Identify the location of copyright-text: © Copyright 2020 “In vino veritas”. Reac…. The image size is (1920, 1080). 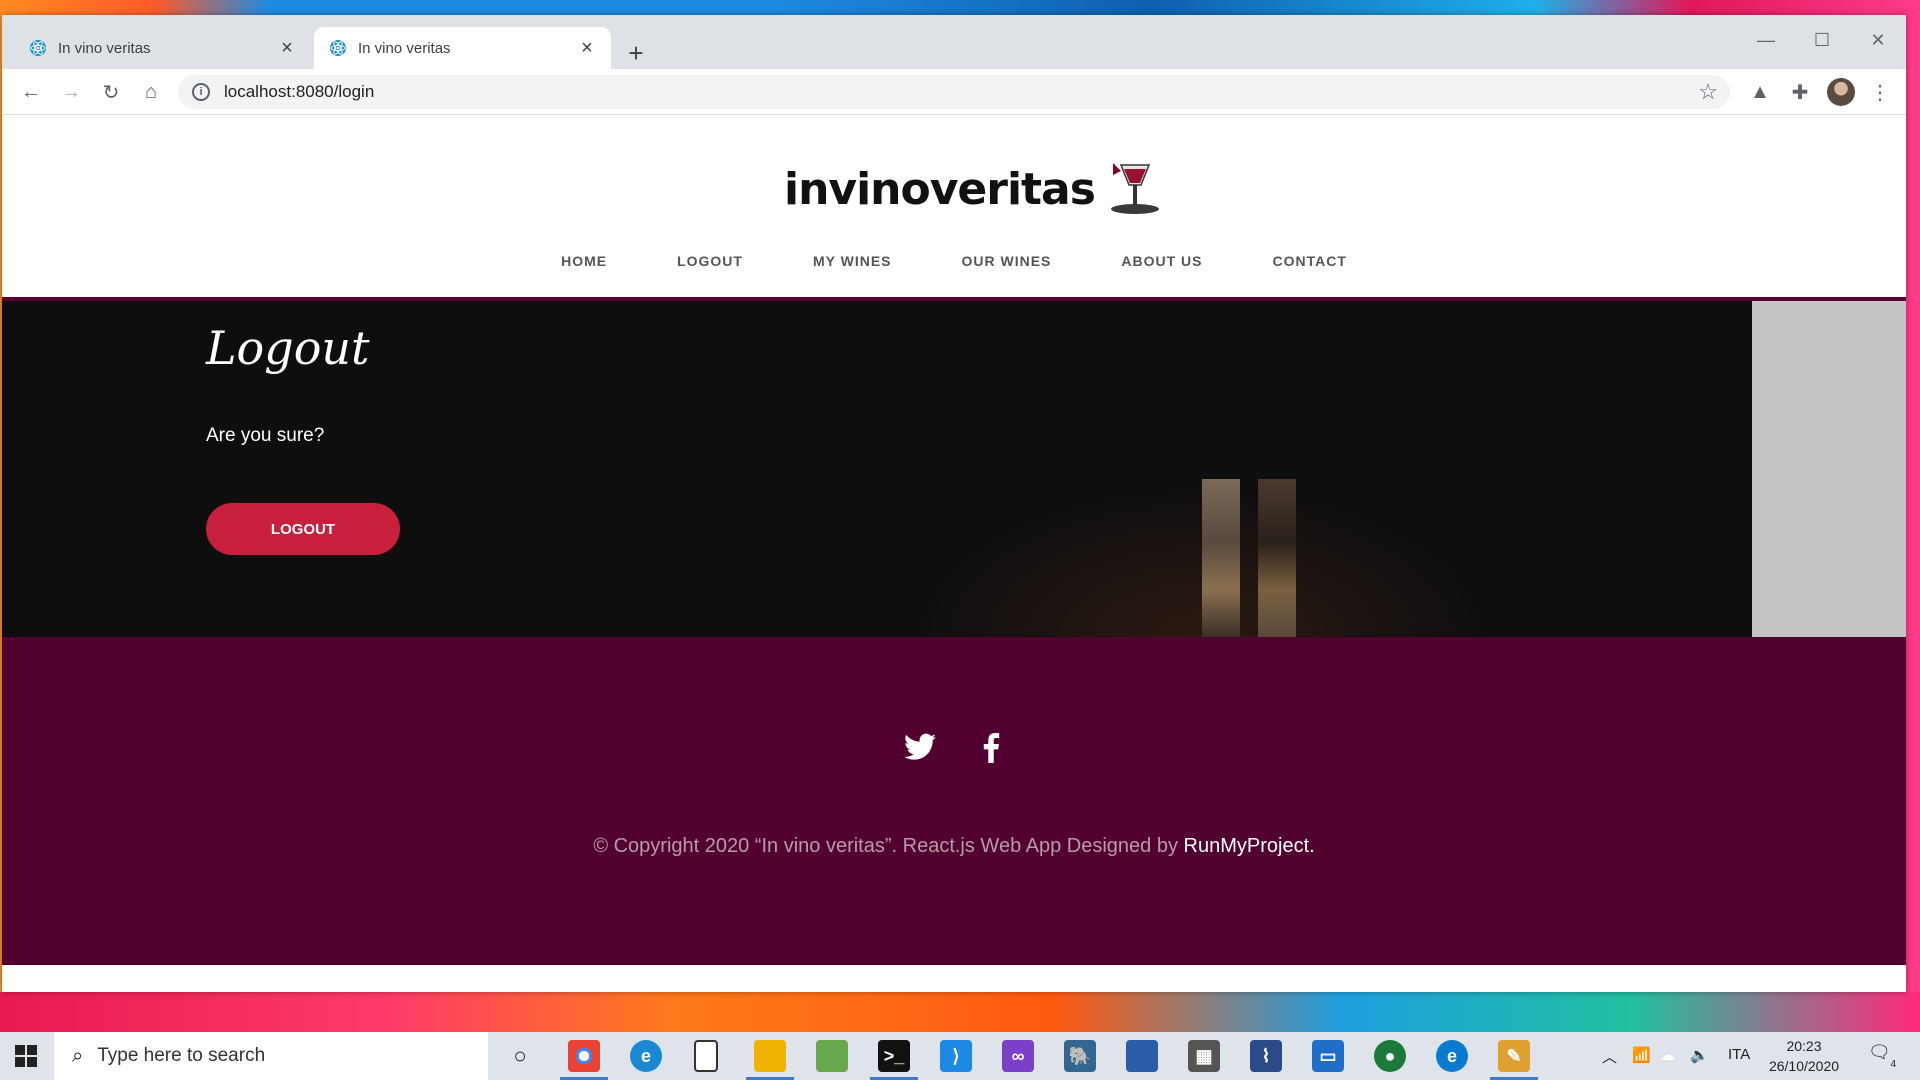
(954, 846).